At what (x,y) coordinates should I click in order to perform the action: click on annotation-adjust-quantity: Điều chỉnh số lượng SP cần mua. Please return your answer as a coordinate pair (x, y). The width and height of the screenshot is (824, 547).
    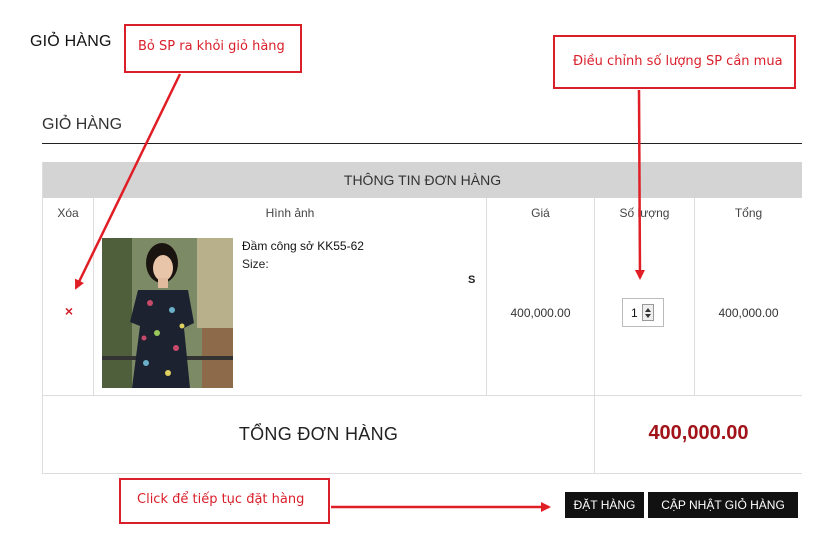
    Looking at the image, I should click on (674, 62).